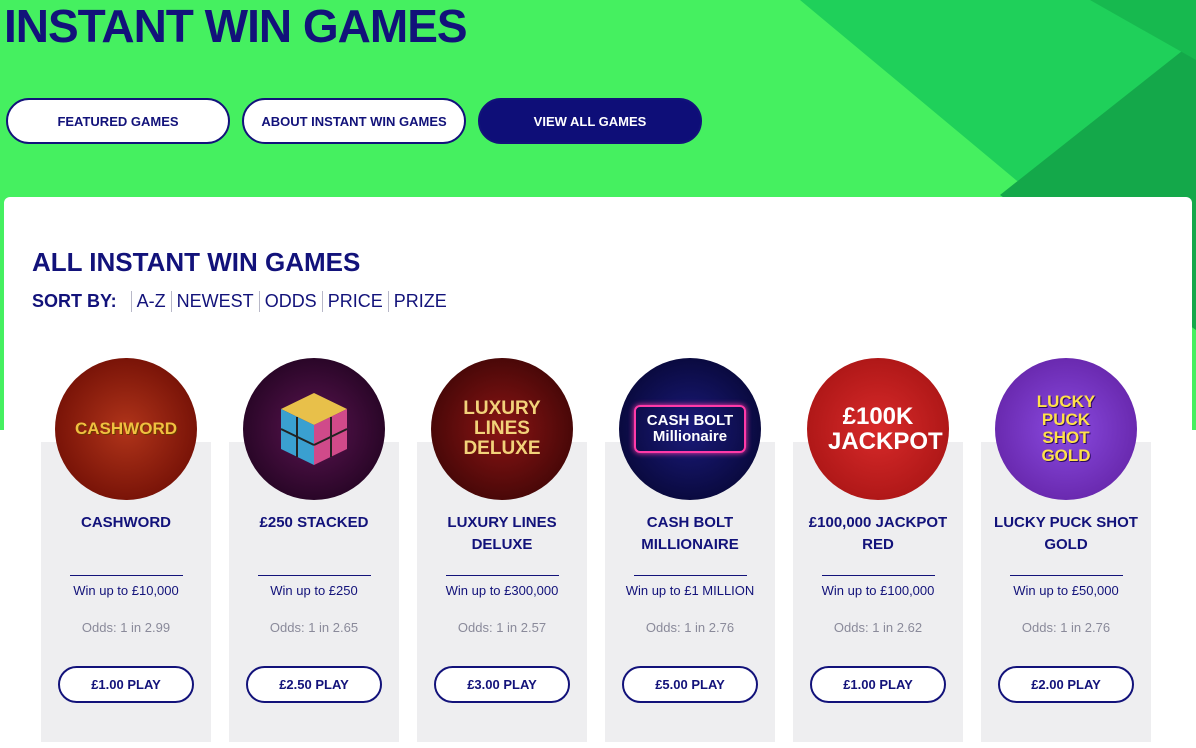  What do you see at coordinates (885, 428) in the screenshot?
I see `game-logo: £100K JACKPOT` at bounding box center [885, 428].